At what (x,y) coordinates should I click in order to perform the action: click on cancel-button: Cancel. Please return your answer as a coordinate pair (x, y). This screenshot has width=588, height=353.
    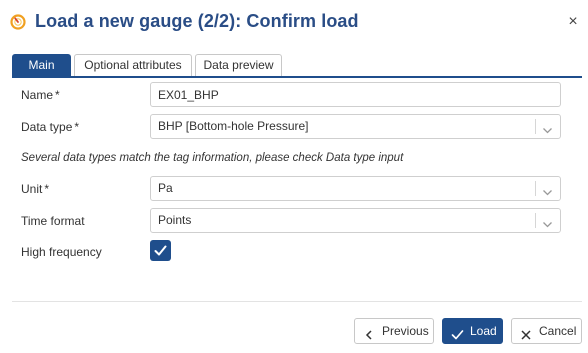
    Looking at the image, I should click on (546, 331).